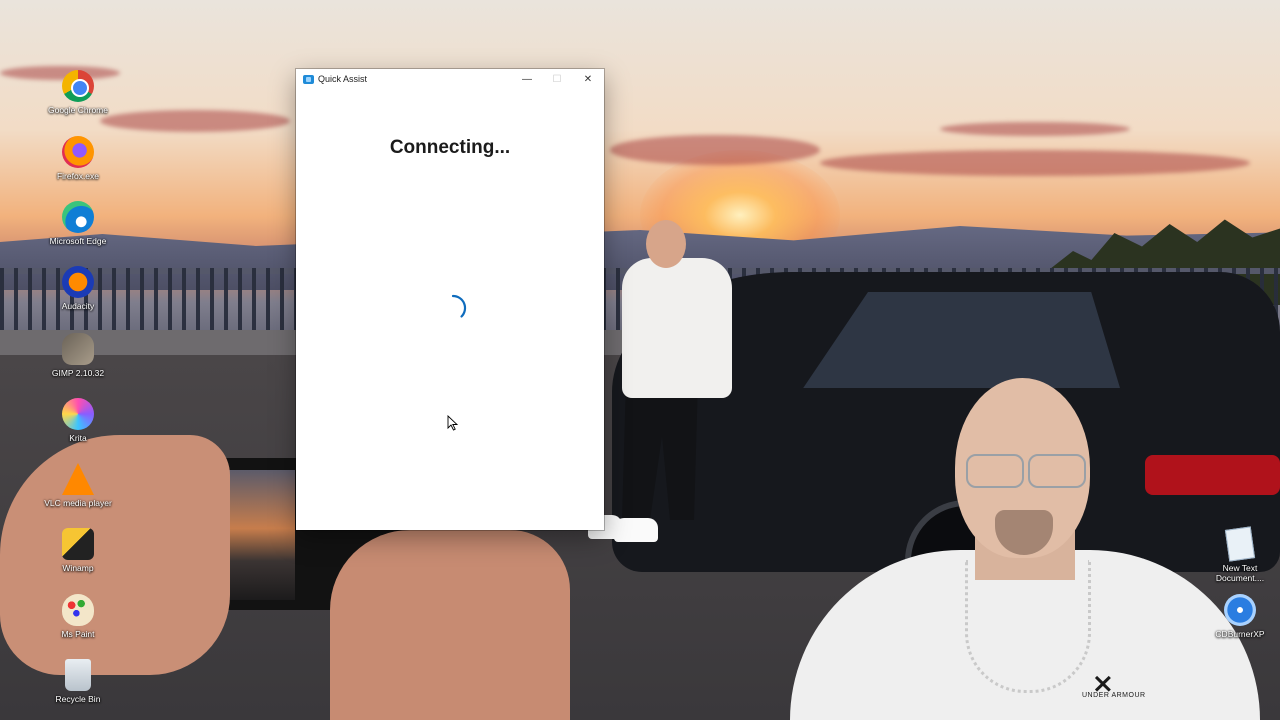 This screenshot has width=1280, height=720. I want to click on desktop-icon-gimp: GIMP 2.10.32, so click(78, 355).